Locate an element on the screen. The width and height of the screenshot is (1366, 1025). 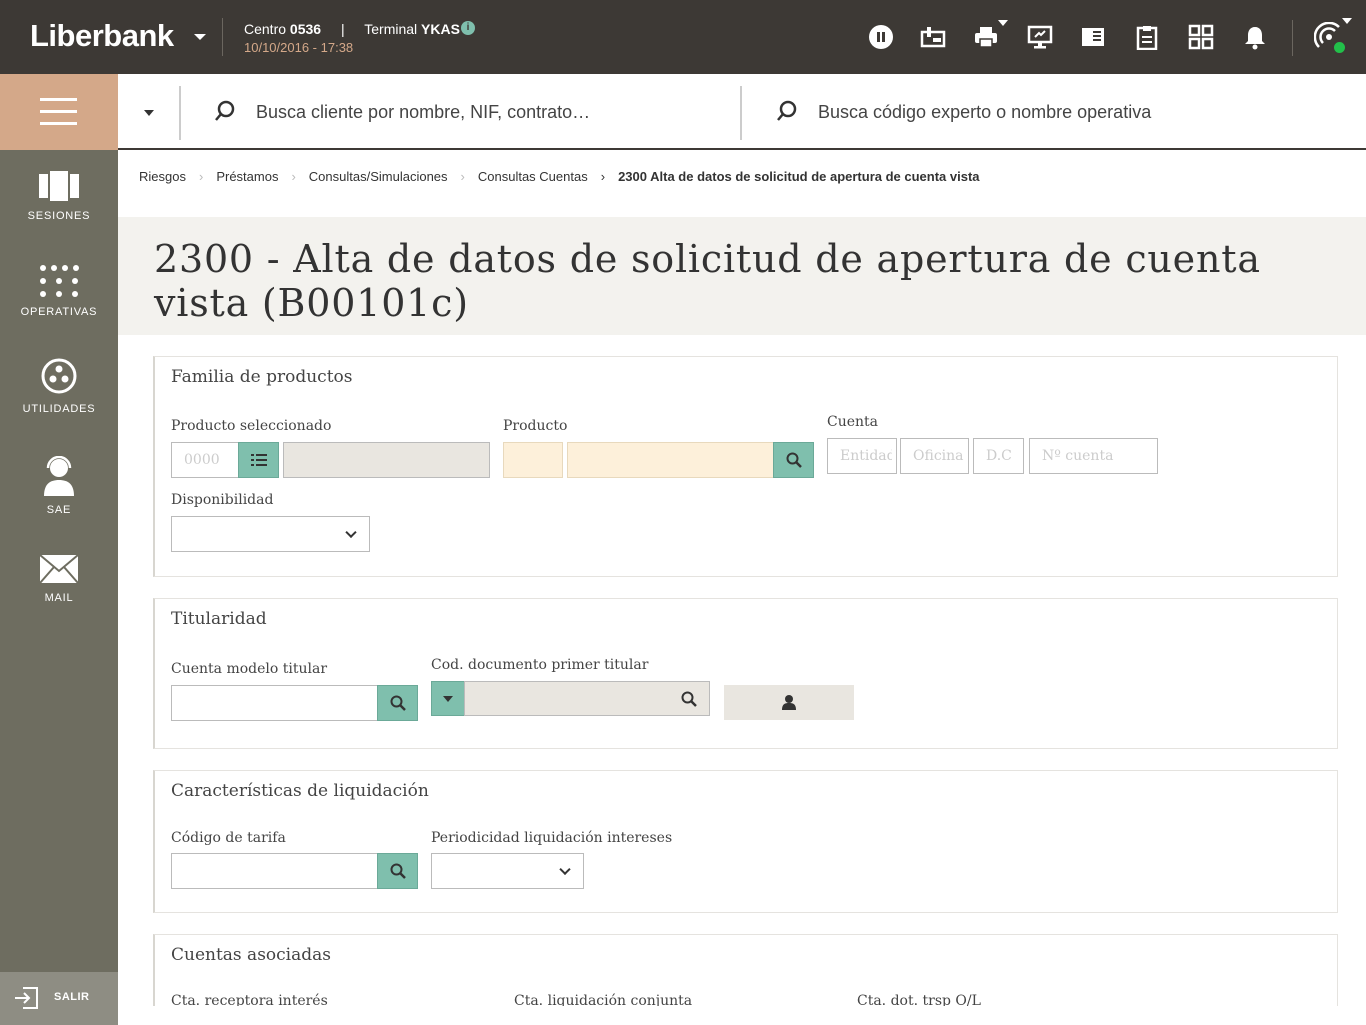
titular-lookup-button is located at coordinates (789, 702).